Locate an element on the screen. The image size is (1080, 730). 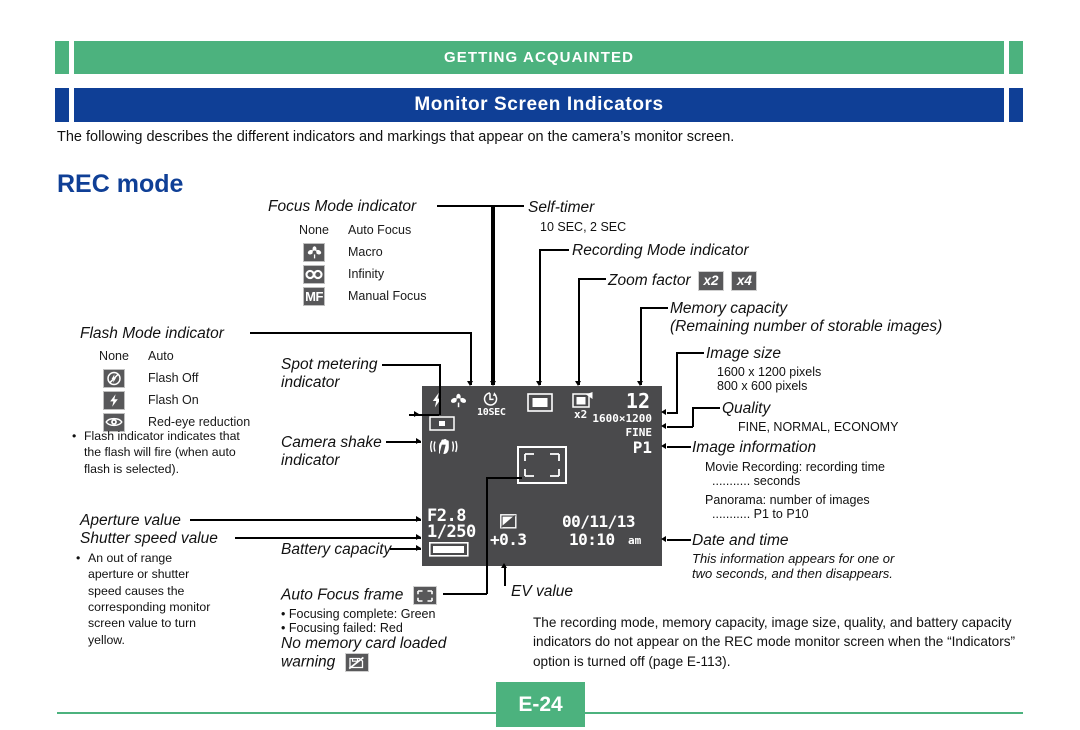
focus-mode-value-manual-focus: Manual Focus is located at coordinates (387, 296).